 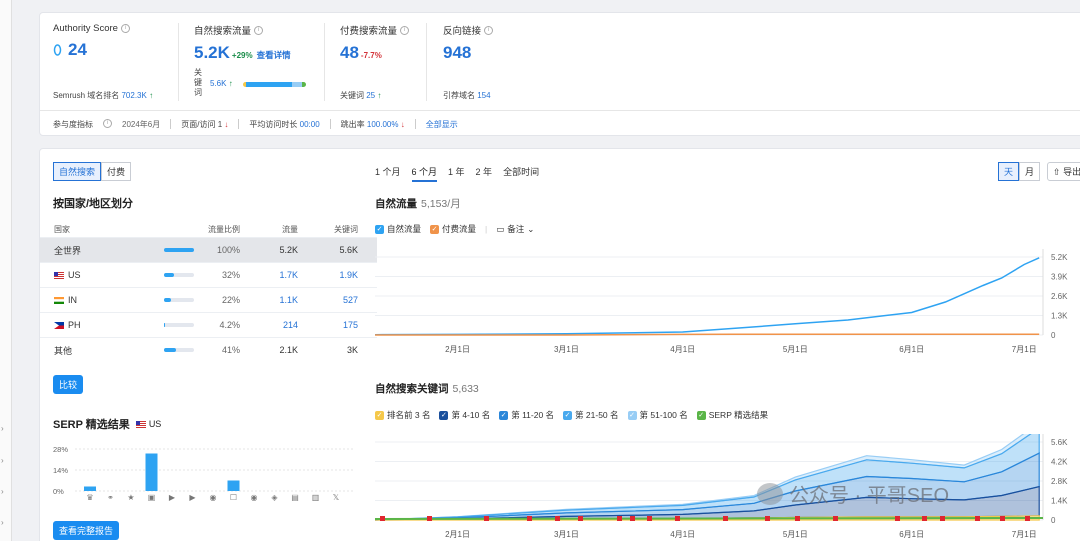 I want to click on table-row: 全世界 100% 5.2K 5.6K, so click(x=208, y=249).